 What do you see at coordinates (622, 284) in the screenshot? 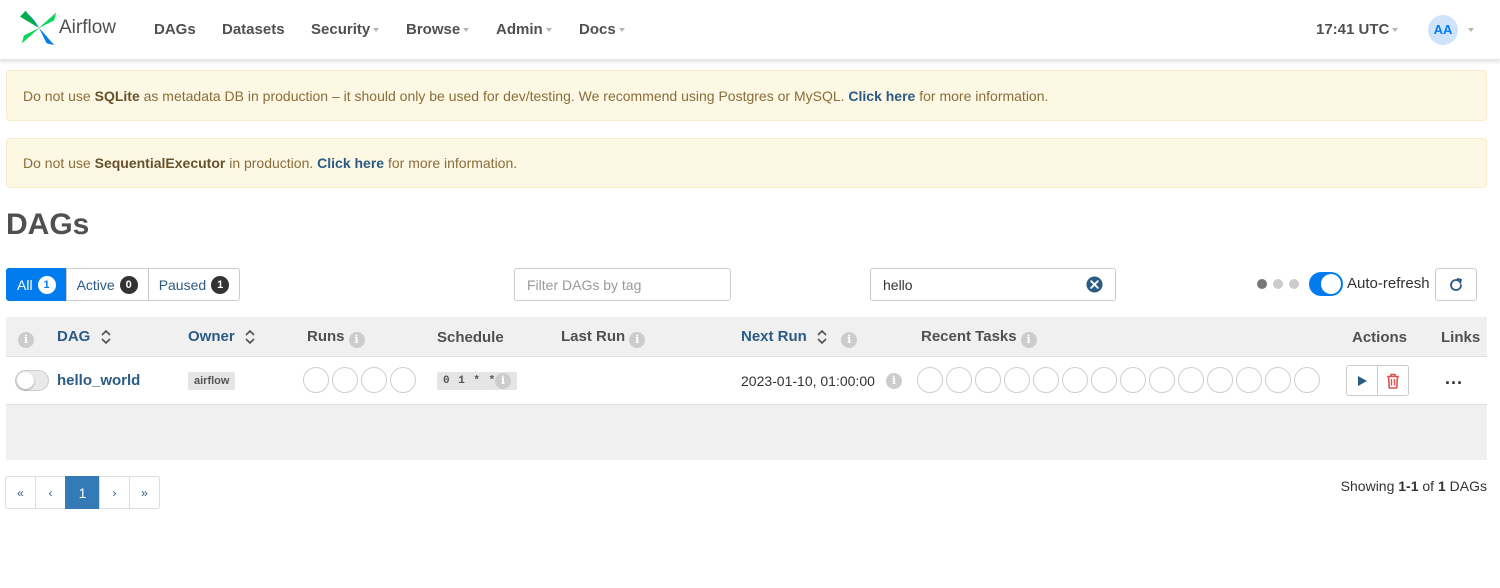
I see `tag-filter-input` at bounding box center [622, 284].